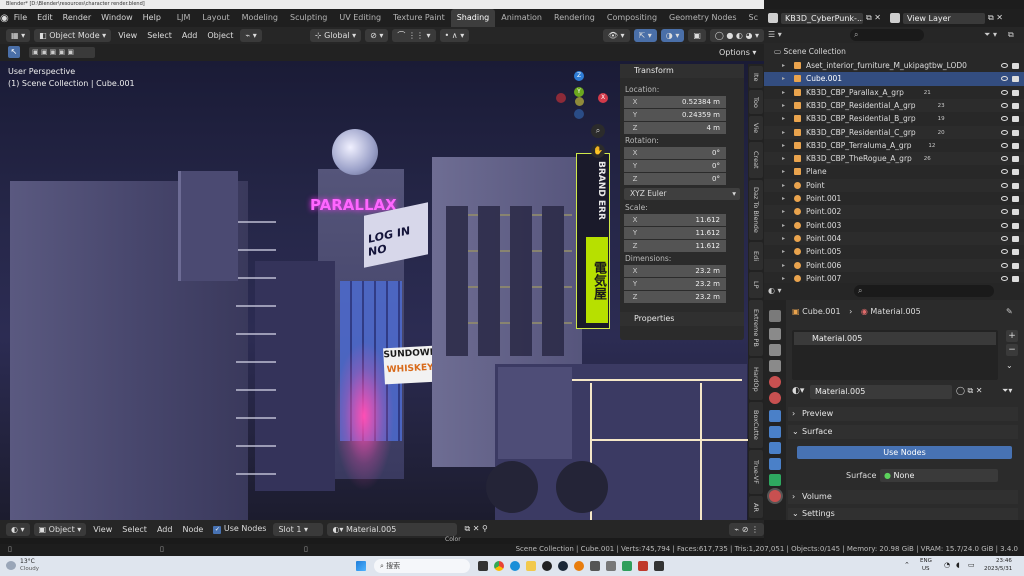 This screenshot has width=1024, height=576. Describe the element at coordinates (159, 35) in the screenshot. I see `select-menu: Select` at that location.